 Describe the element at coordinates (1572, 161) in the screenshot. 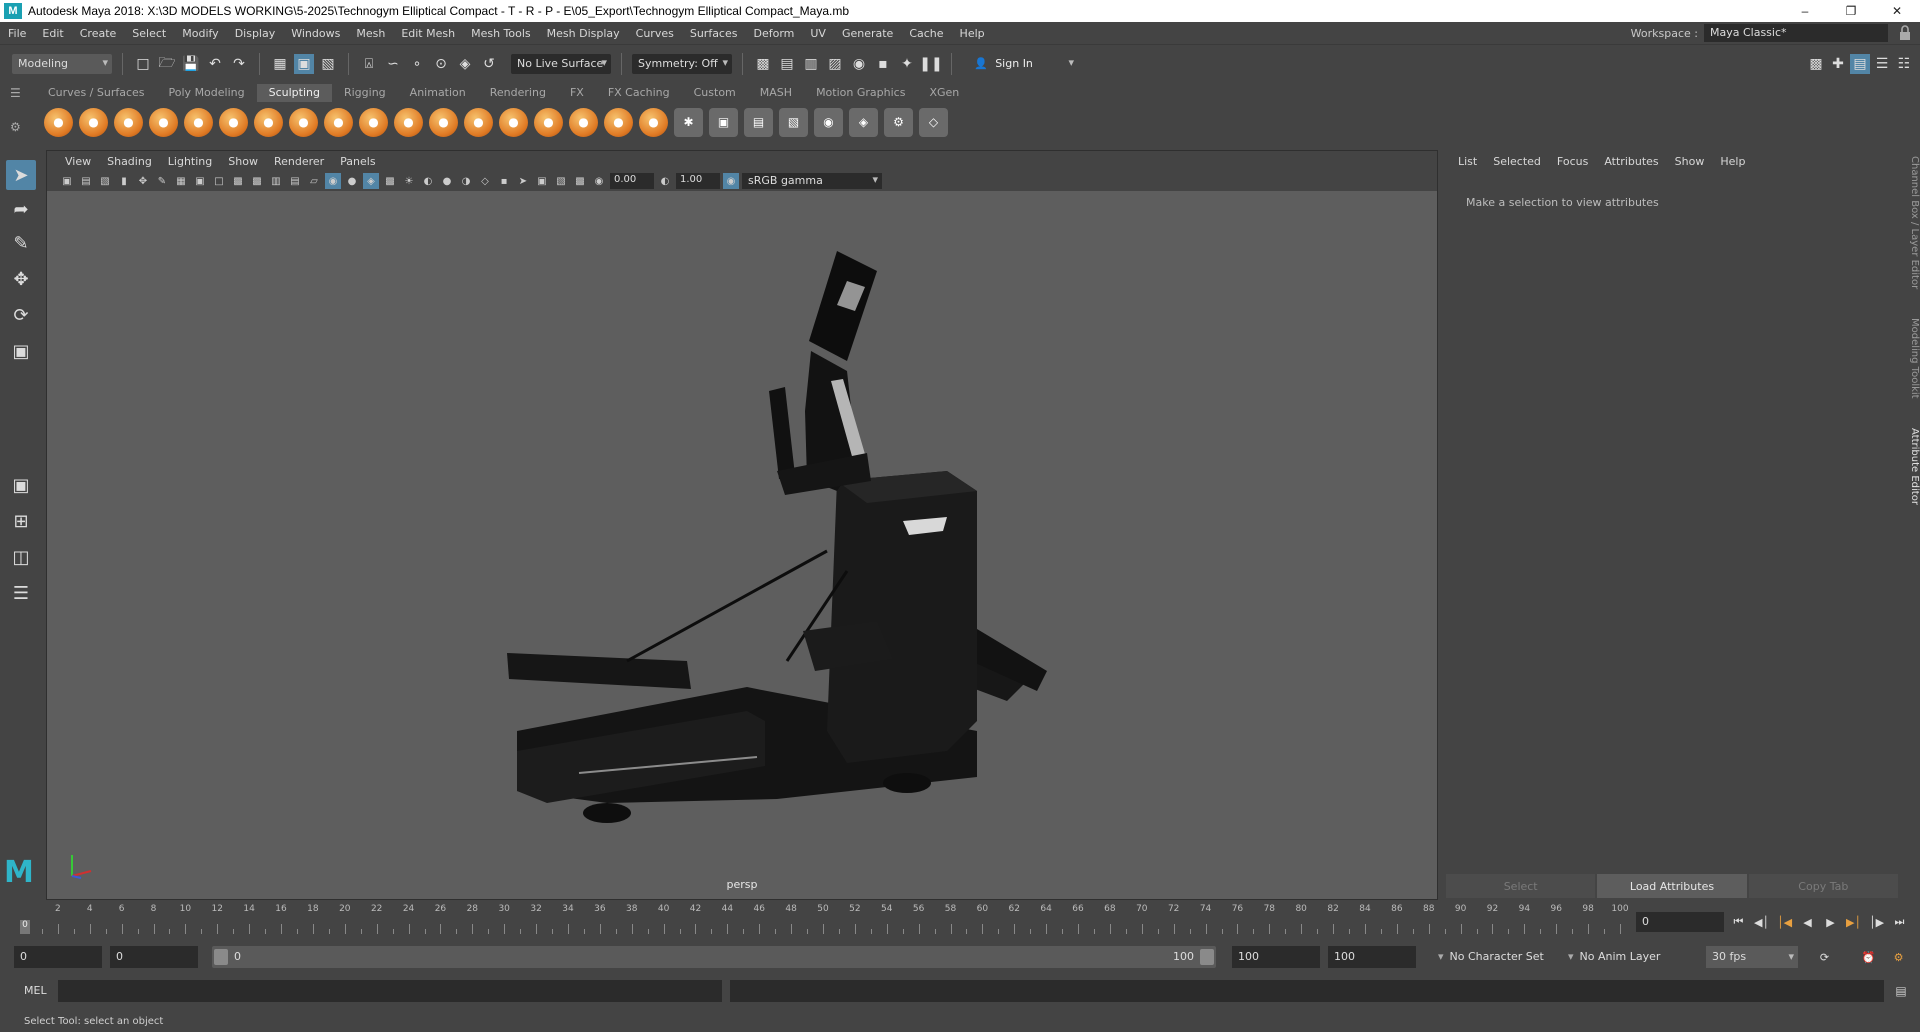

I see `ae-menu-focus: Focus` at that location.